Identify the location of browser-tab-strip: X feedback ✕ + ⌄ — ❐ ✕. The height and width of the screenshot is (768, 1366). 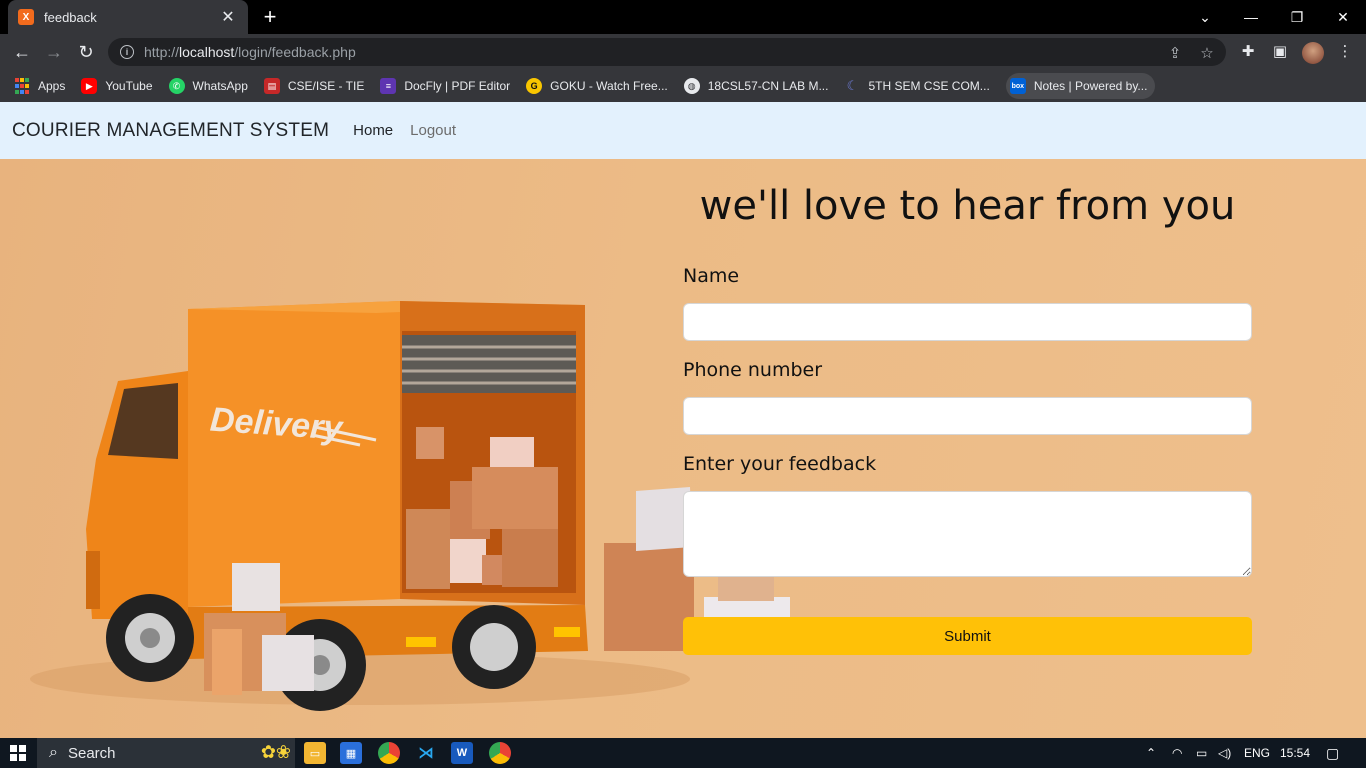
(683, 17).